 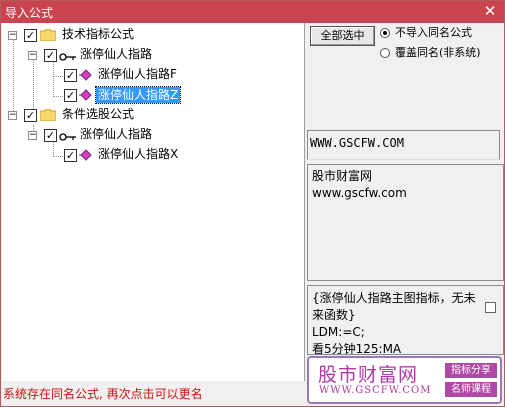 I want to click on watermark-tag: 名师课程, so click(x=471, y=389).